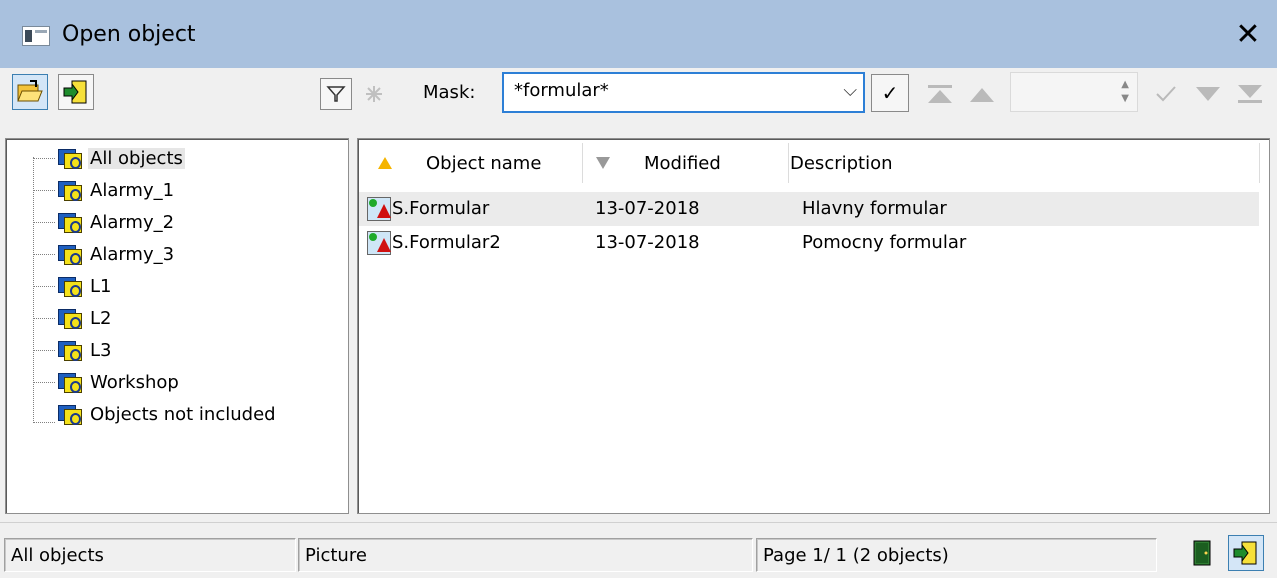 This screenshot has width=1277, height=578. What do you see at coordinates (1025, 163) in the screenshot?
I see `column-header-description: Description` at bounding box center [1025, 163].